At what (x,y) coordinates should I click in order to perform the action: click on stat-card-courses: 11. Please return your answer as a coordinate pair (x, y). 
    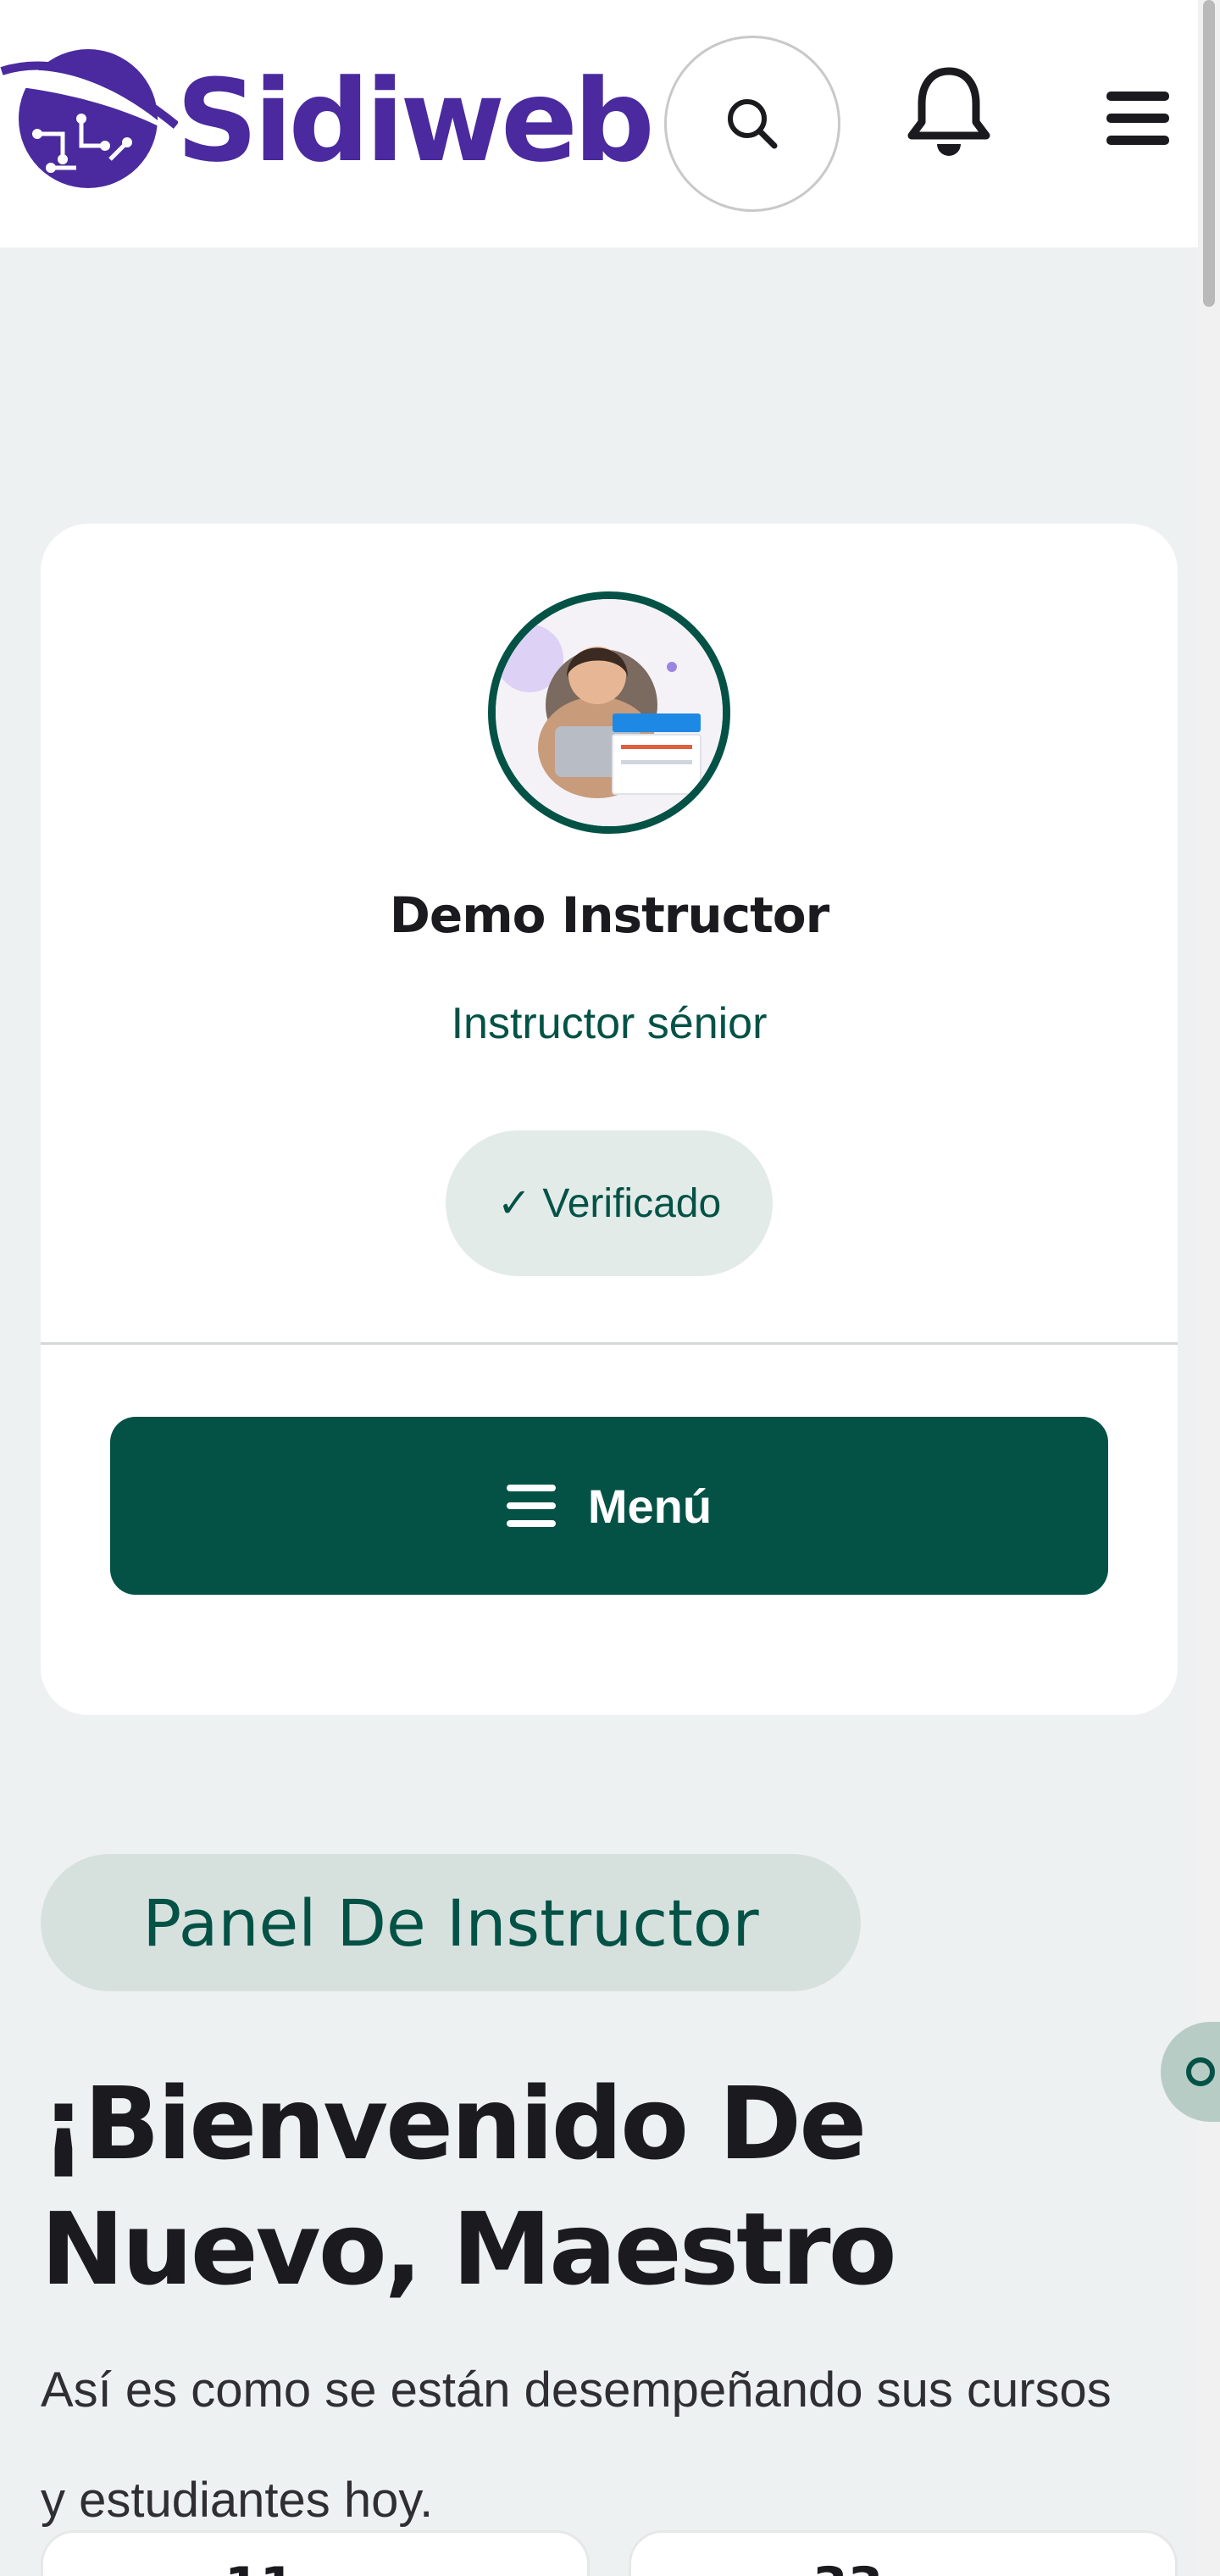
    Looking at the image, I should click on (315, 2553).